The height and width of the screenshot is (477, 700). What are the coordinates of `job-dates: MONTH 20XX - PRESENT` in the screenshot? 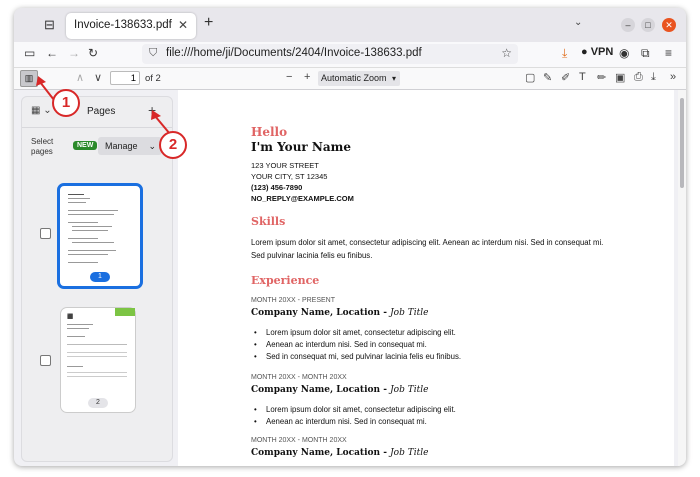 It's located at (293, 300).